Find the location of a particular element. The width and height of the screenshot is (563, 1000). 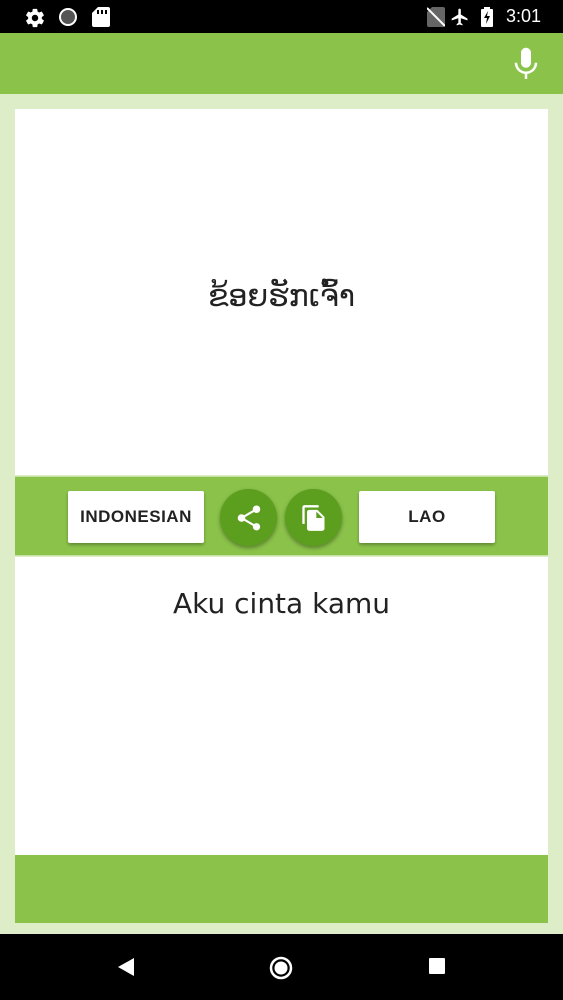

microphone-icon is located at coordinates (526, 64).